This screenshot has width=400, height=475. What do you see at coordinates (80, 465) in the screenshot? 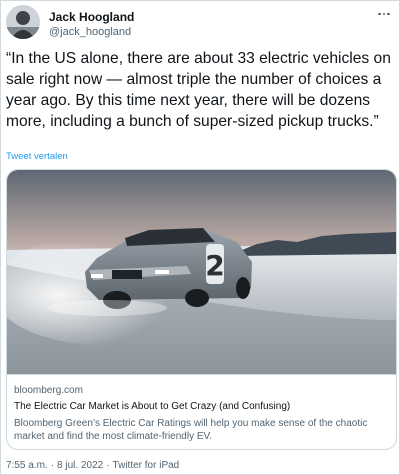
I see `tweet-date: 8 jul. 2022` at bounding box center [80, 465].